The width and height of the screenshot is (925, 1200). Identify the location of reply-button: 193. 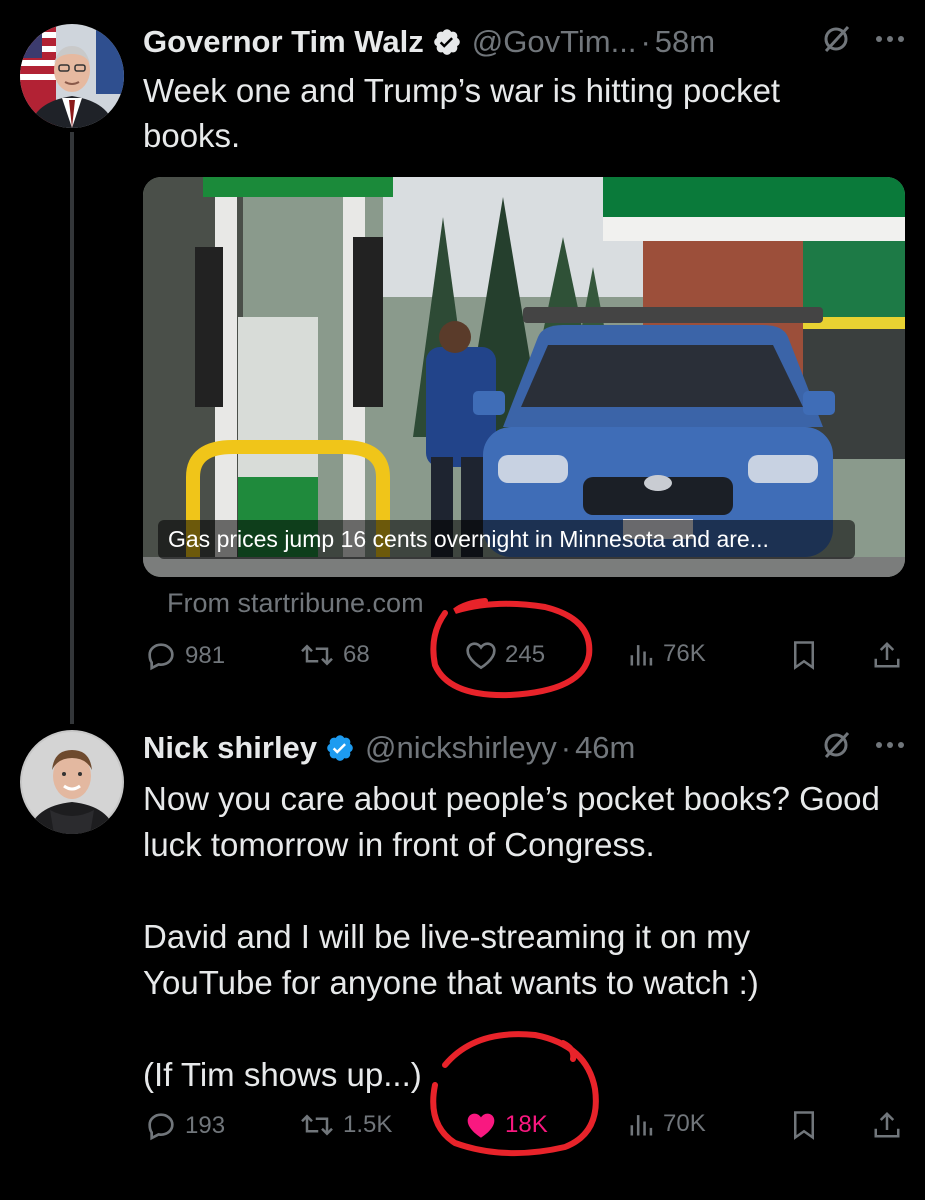
(185, 1126).